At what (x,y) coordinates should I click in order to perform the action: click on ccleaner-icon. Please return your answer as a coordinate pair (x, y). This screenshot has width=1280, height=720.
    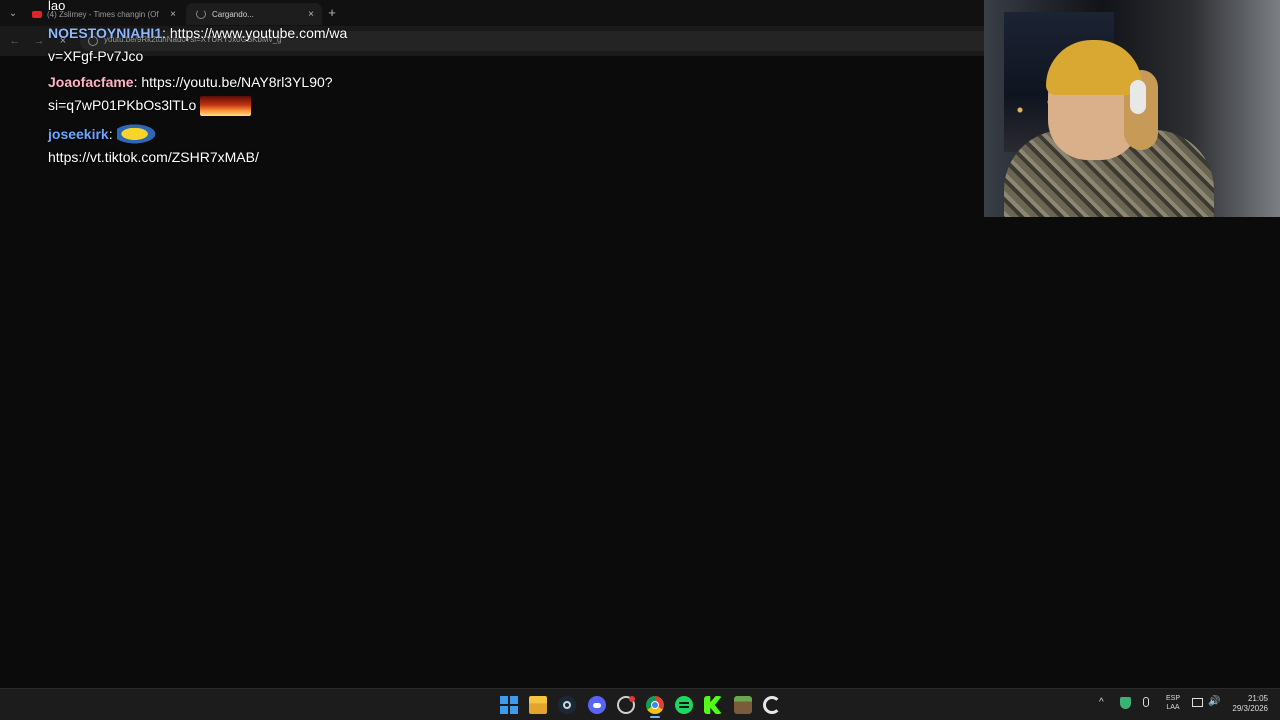
    Looking at the image, I should click on (772, 705).